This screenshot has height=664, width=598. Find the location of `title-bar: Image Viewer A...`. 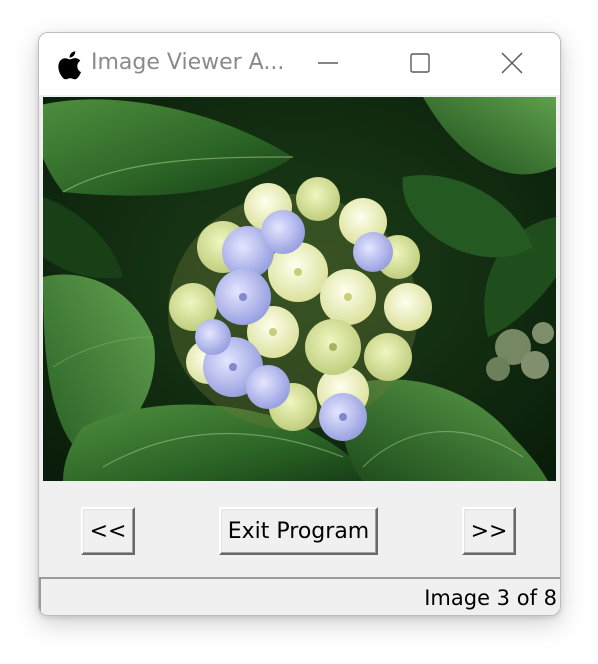

title-bar: Image Viewer A... is located at coordinates (299, 64).